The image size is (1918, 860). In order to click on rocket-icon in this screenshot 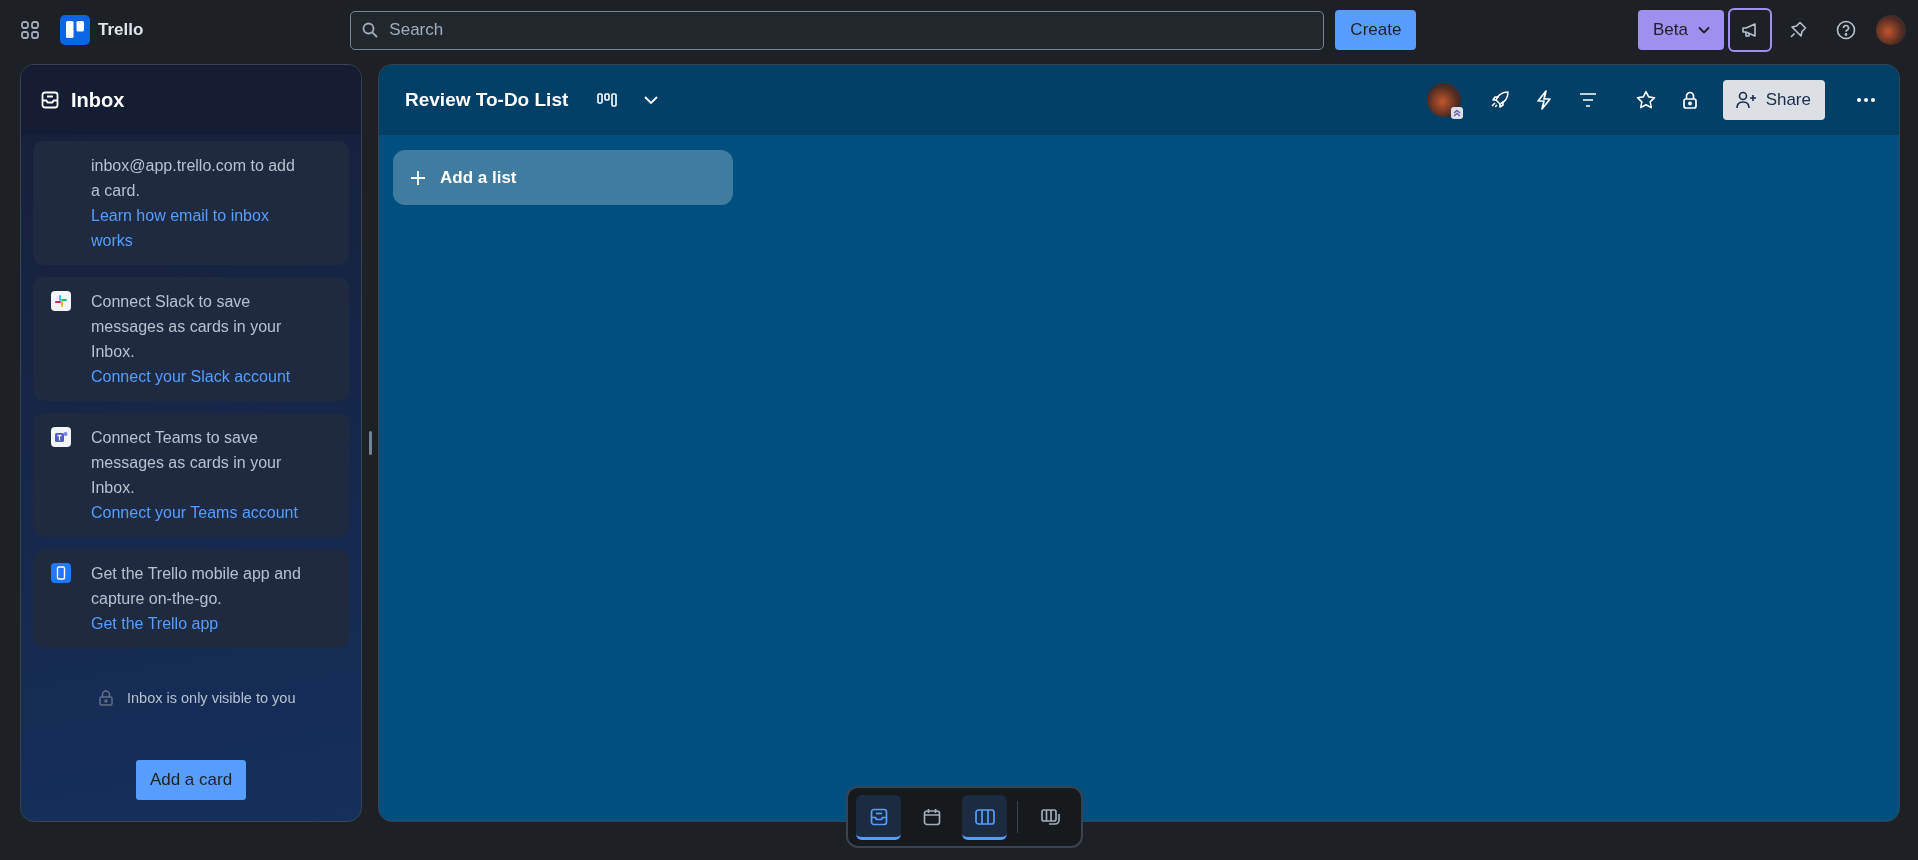, I will do `click(1499, 100)`.